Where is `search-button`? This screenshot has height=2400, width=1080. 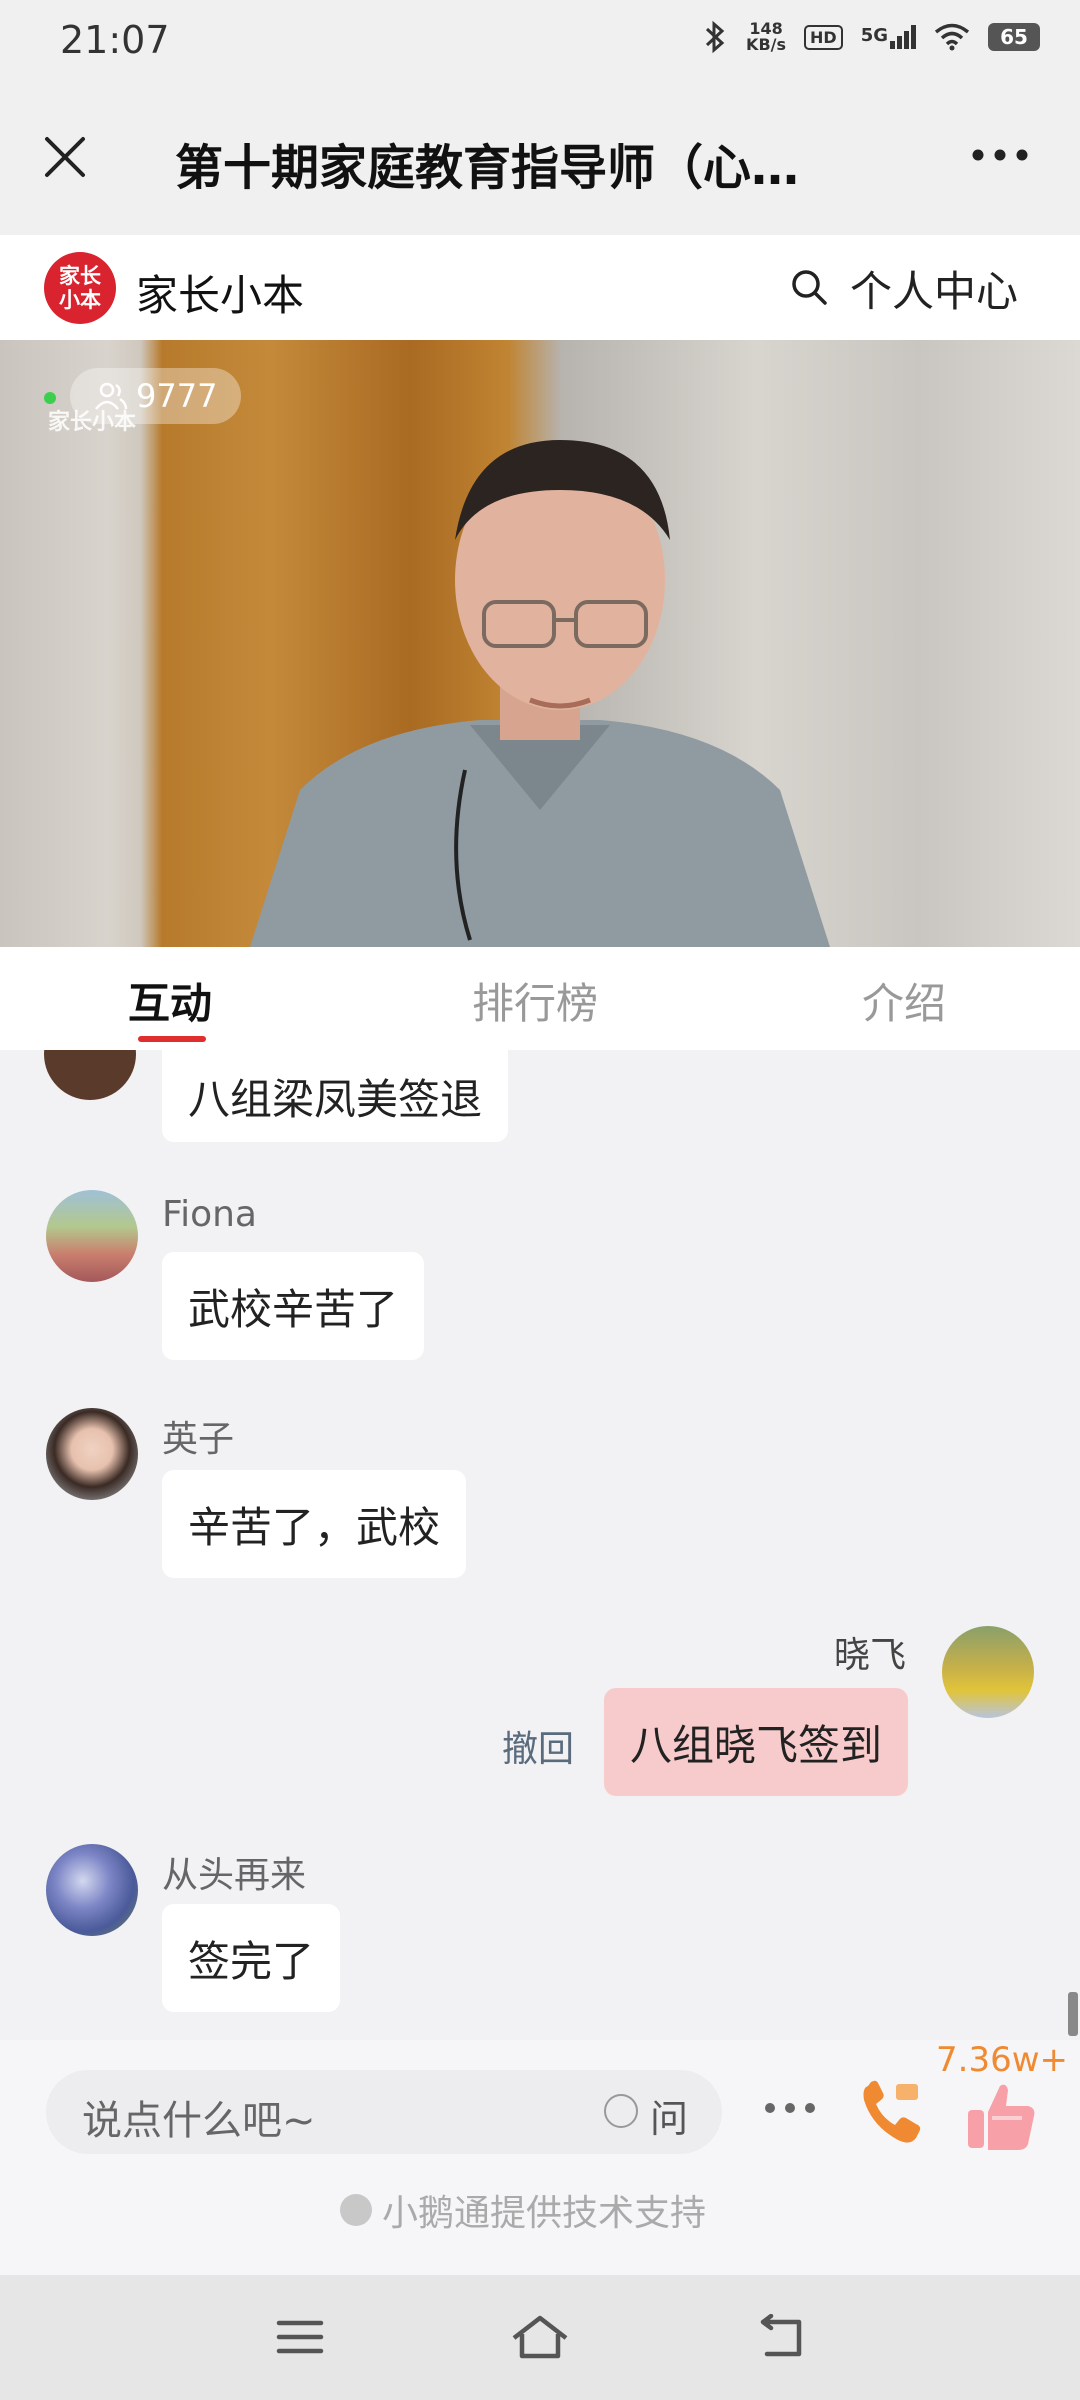
search-button is located at coordinates (809, 287).